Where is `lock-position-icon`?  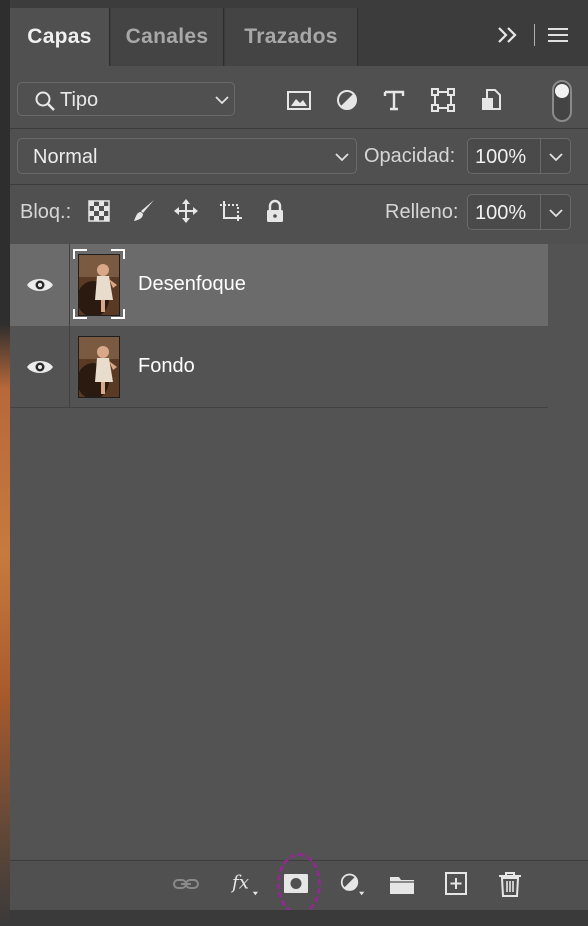
lock-position-icon is located at coordinates (186, 211).